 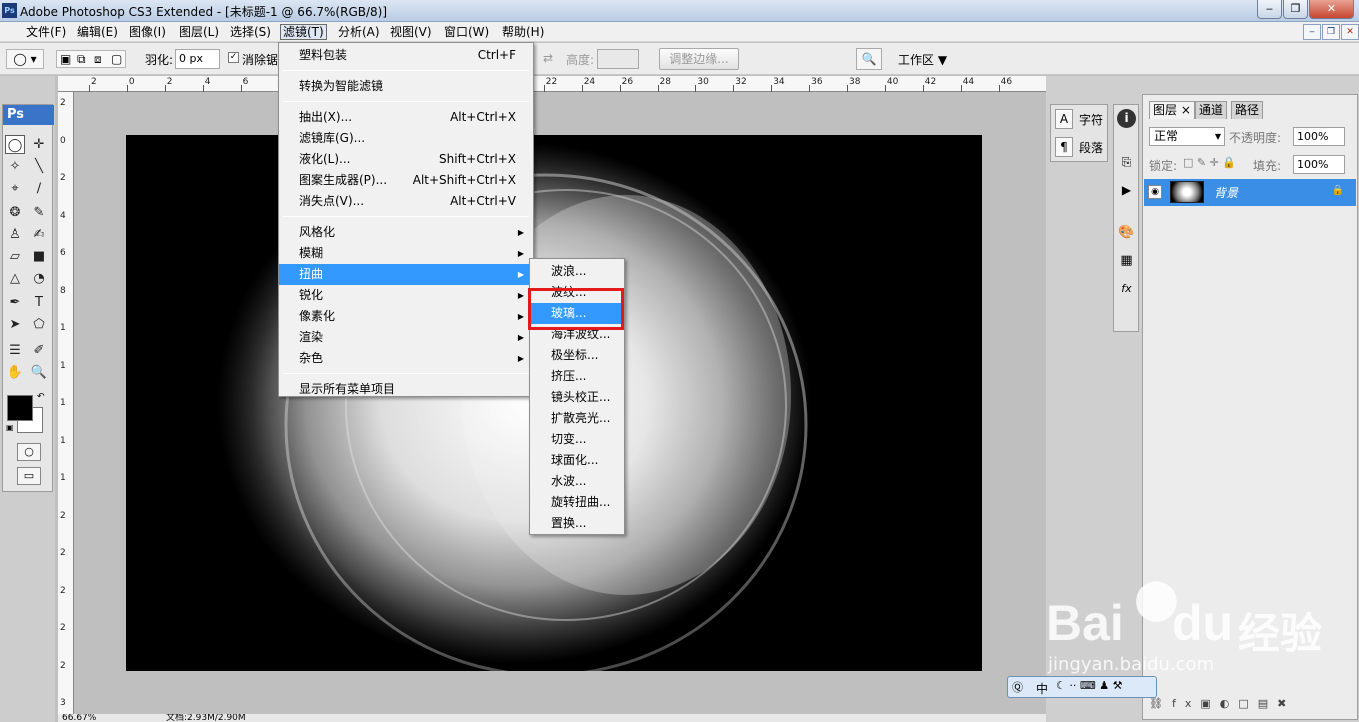 I want to click on layer-row: ◉ 背景 🔒, so click(x=1250, y=192).